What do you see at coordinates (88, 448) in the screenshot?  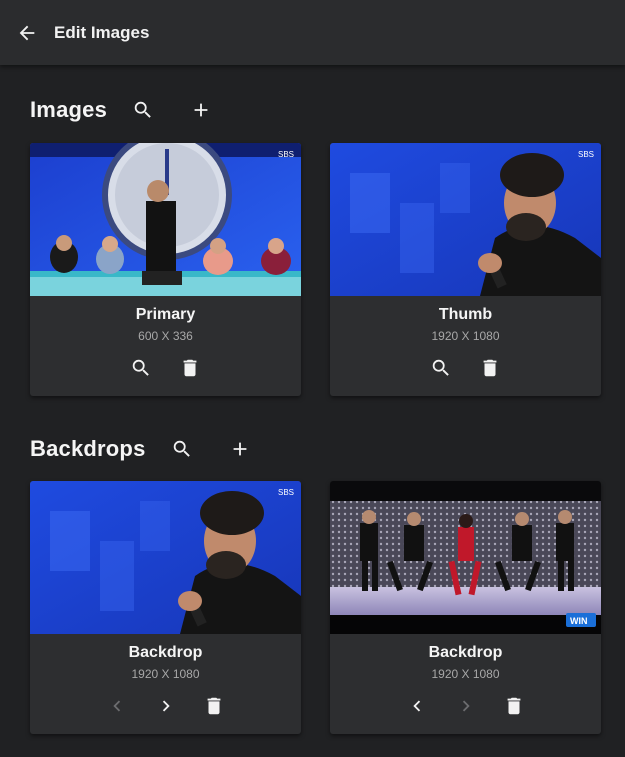 I see `backdrops-section-title: Backdrops` at bounding box center [88, 448].